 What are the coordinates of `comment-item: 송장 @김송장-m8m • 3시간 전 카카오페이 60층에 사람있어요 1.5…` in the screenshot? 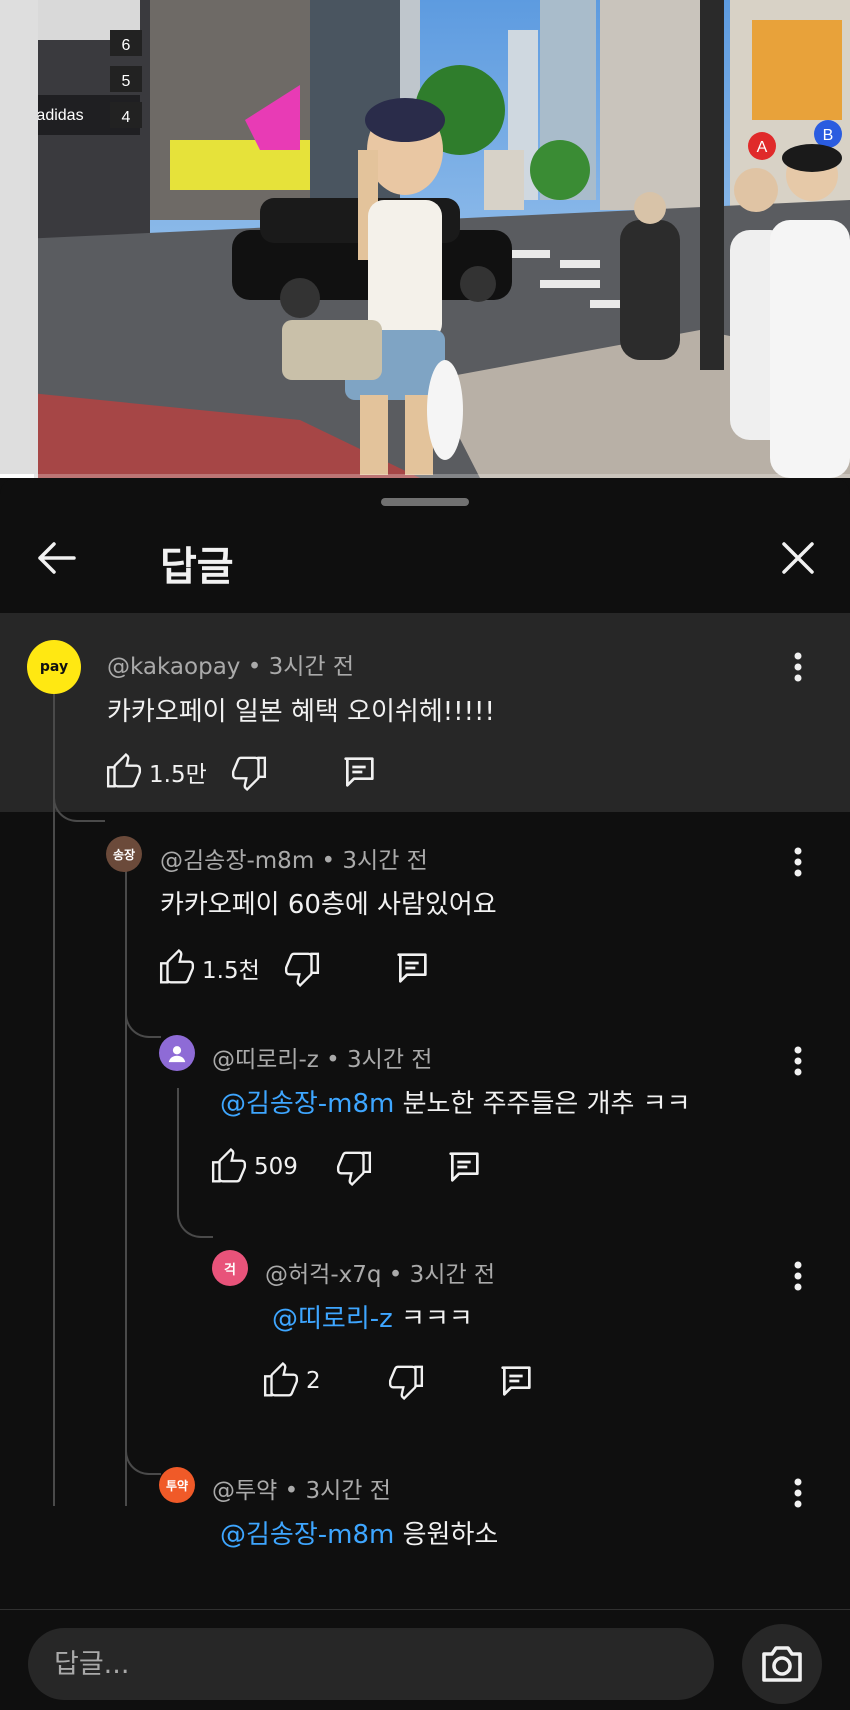 It's located at (425, 919).